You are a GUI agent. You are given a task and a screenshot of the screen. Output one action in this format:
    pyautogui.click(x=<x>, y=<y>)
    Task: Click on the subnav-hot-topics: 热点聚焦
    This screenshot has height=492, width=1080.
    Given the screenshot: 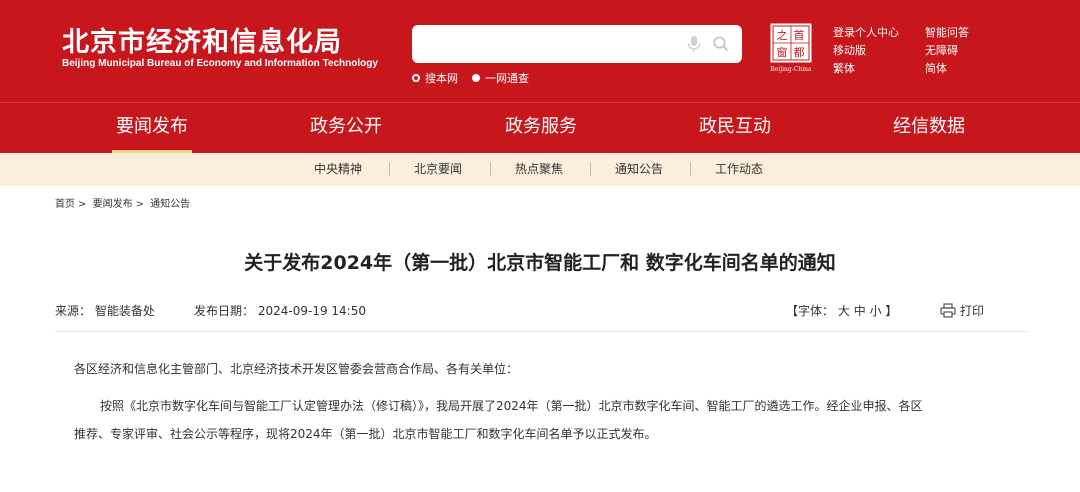 What is the action you would take?
    pyautogui.click(x=539, y=169)
    